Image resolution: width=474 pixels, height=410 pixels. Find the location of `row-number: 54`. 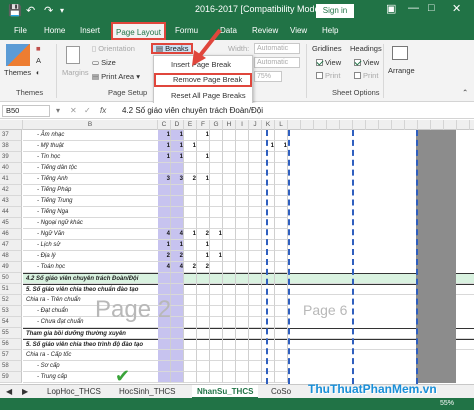

row-number: 54 is located at coordinates (11, 322).